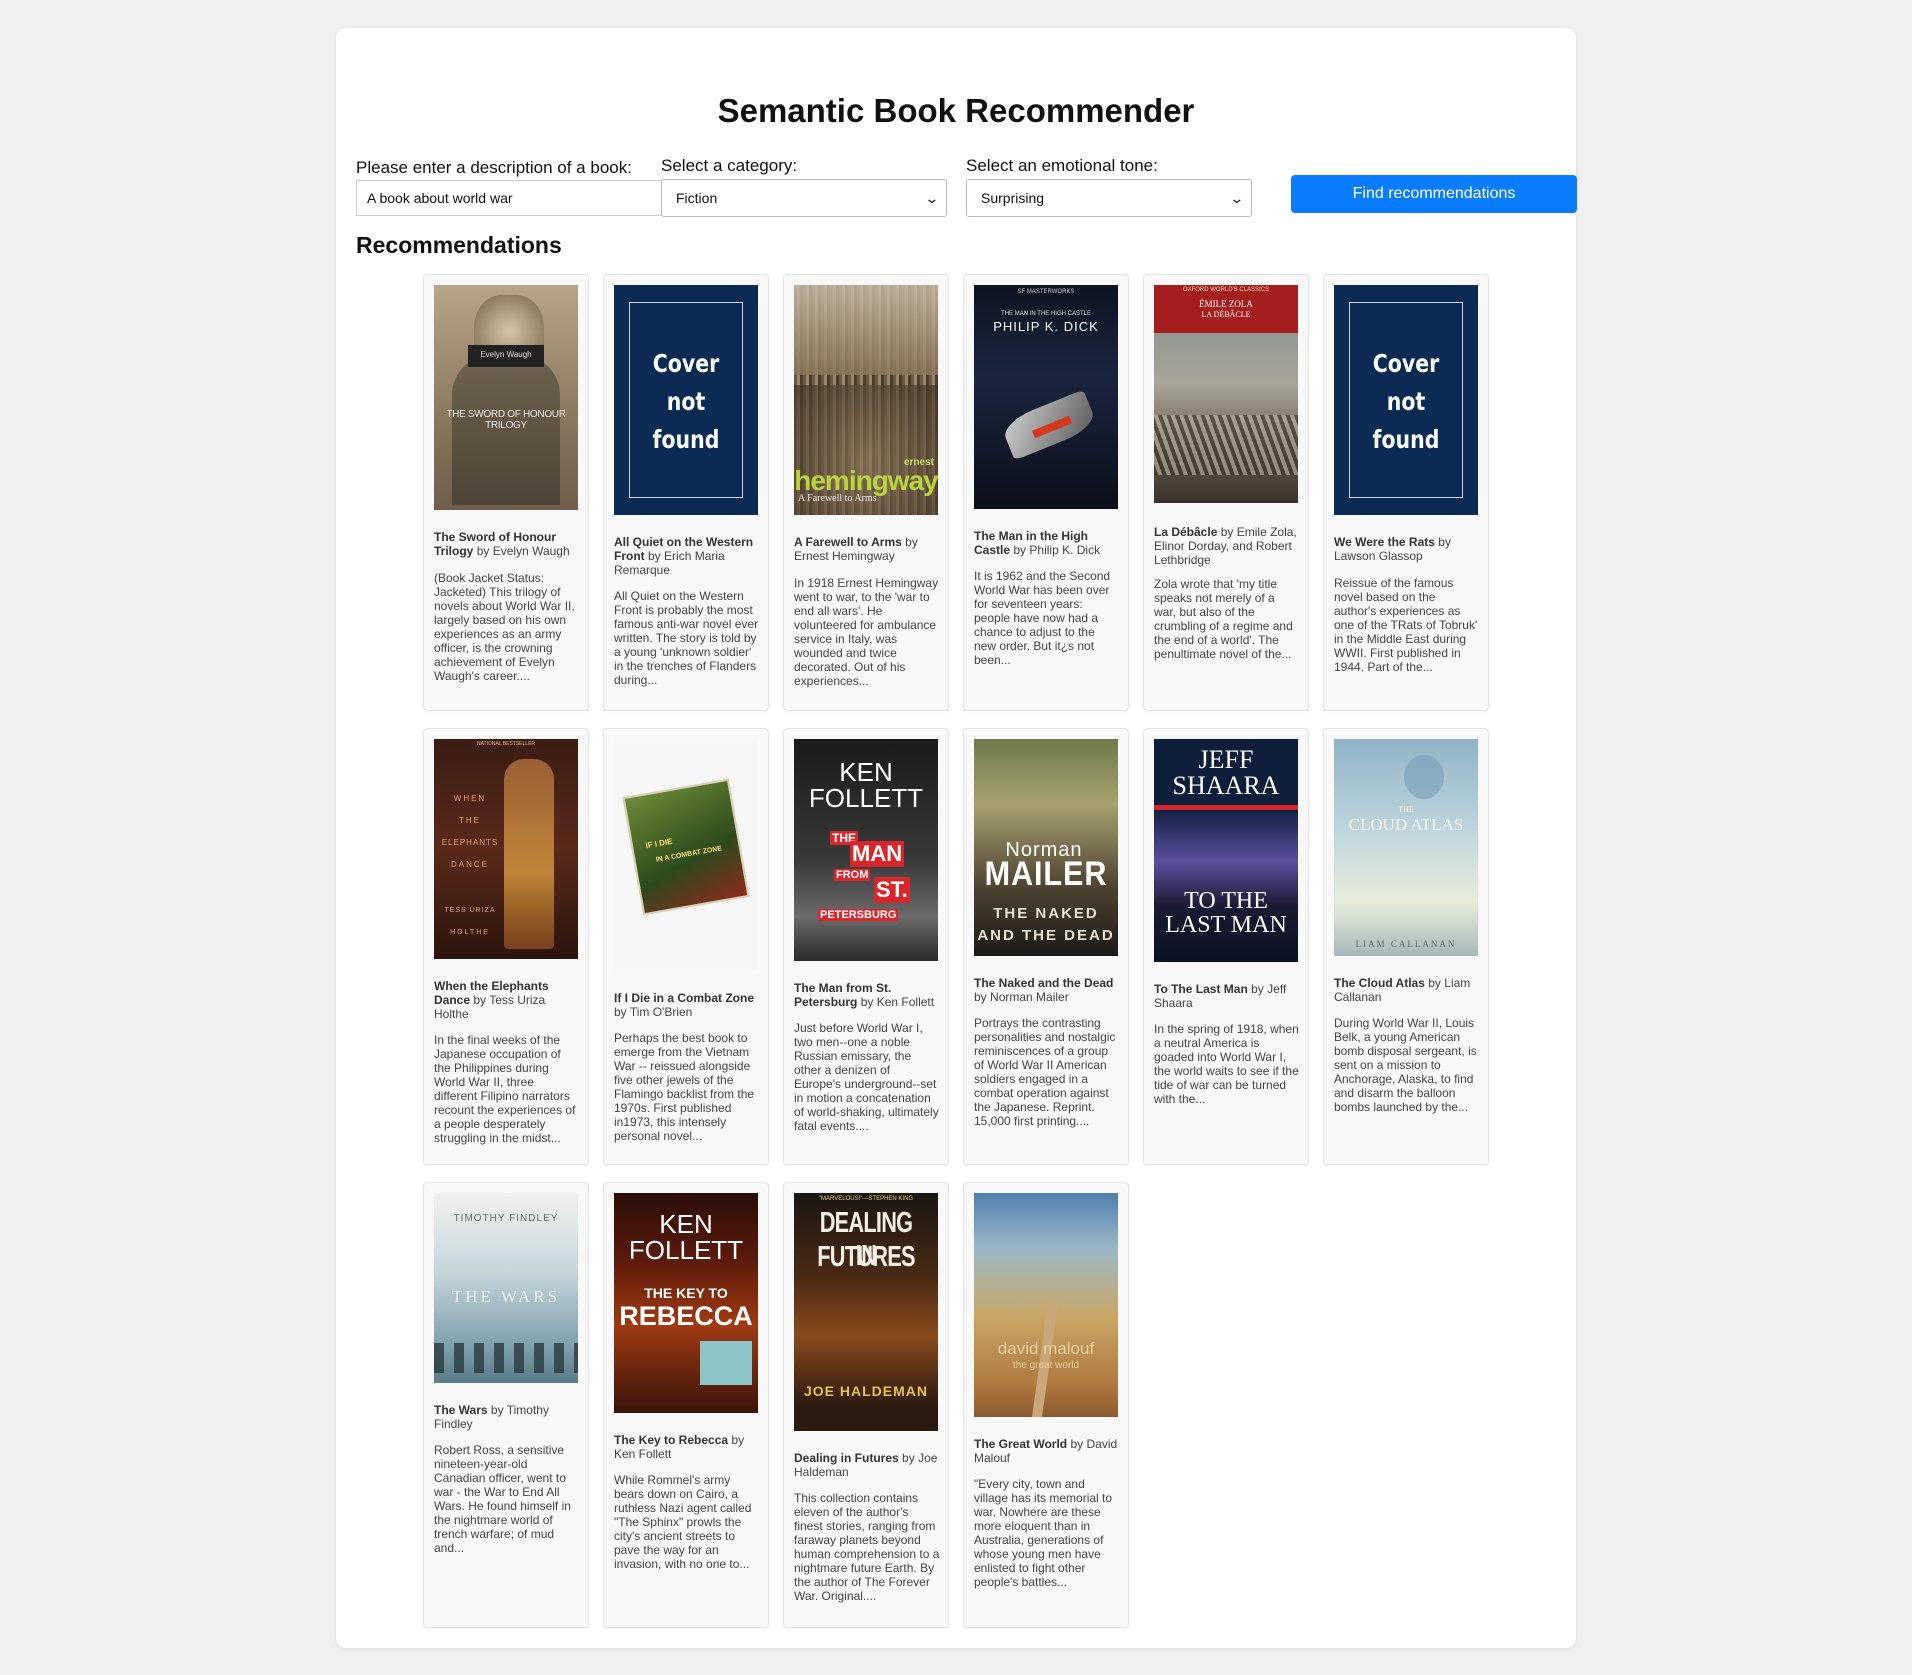  I want to click on cover-text: THE, so click(470, 820).